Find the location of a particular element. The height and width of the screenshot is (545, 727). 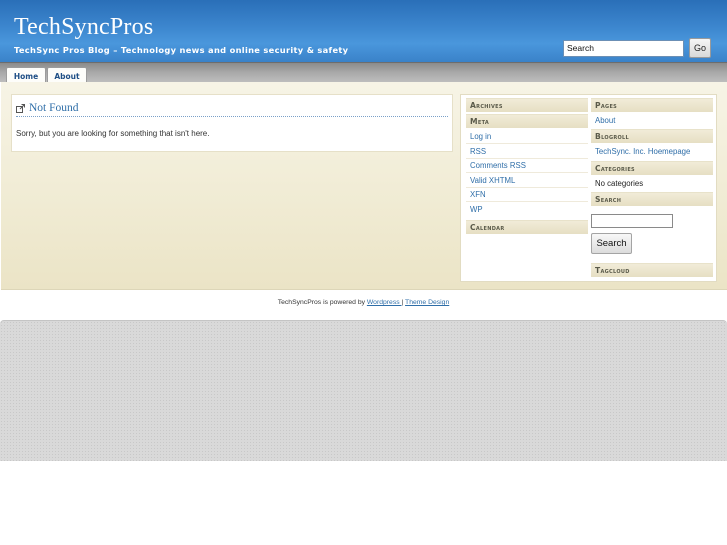

external-link-icon is located at coordinates (20, 108).